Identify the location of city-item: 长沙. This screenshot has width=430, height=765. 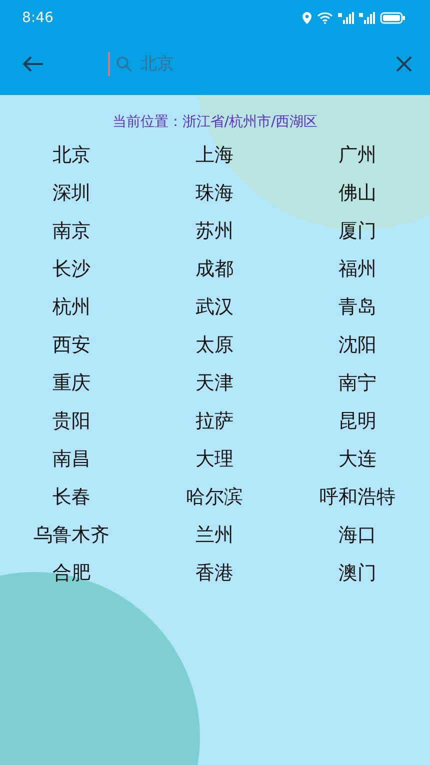
(71, 269).